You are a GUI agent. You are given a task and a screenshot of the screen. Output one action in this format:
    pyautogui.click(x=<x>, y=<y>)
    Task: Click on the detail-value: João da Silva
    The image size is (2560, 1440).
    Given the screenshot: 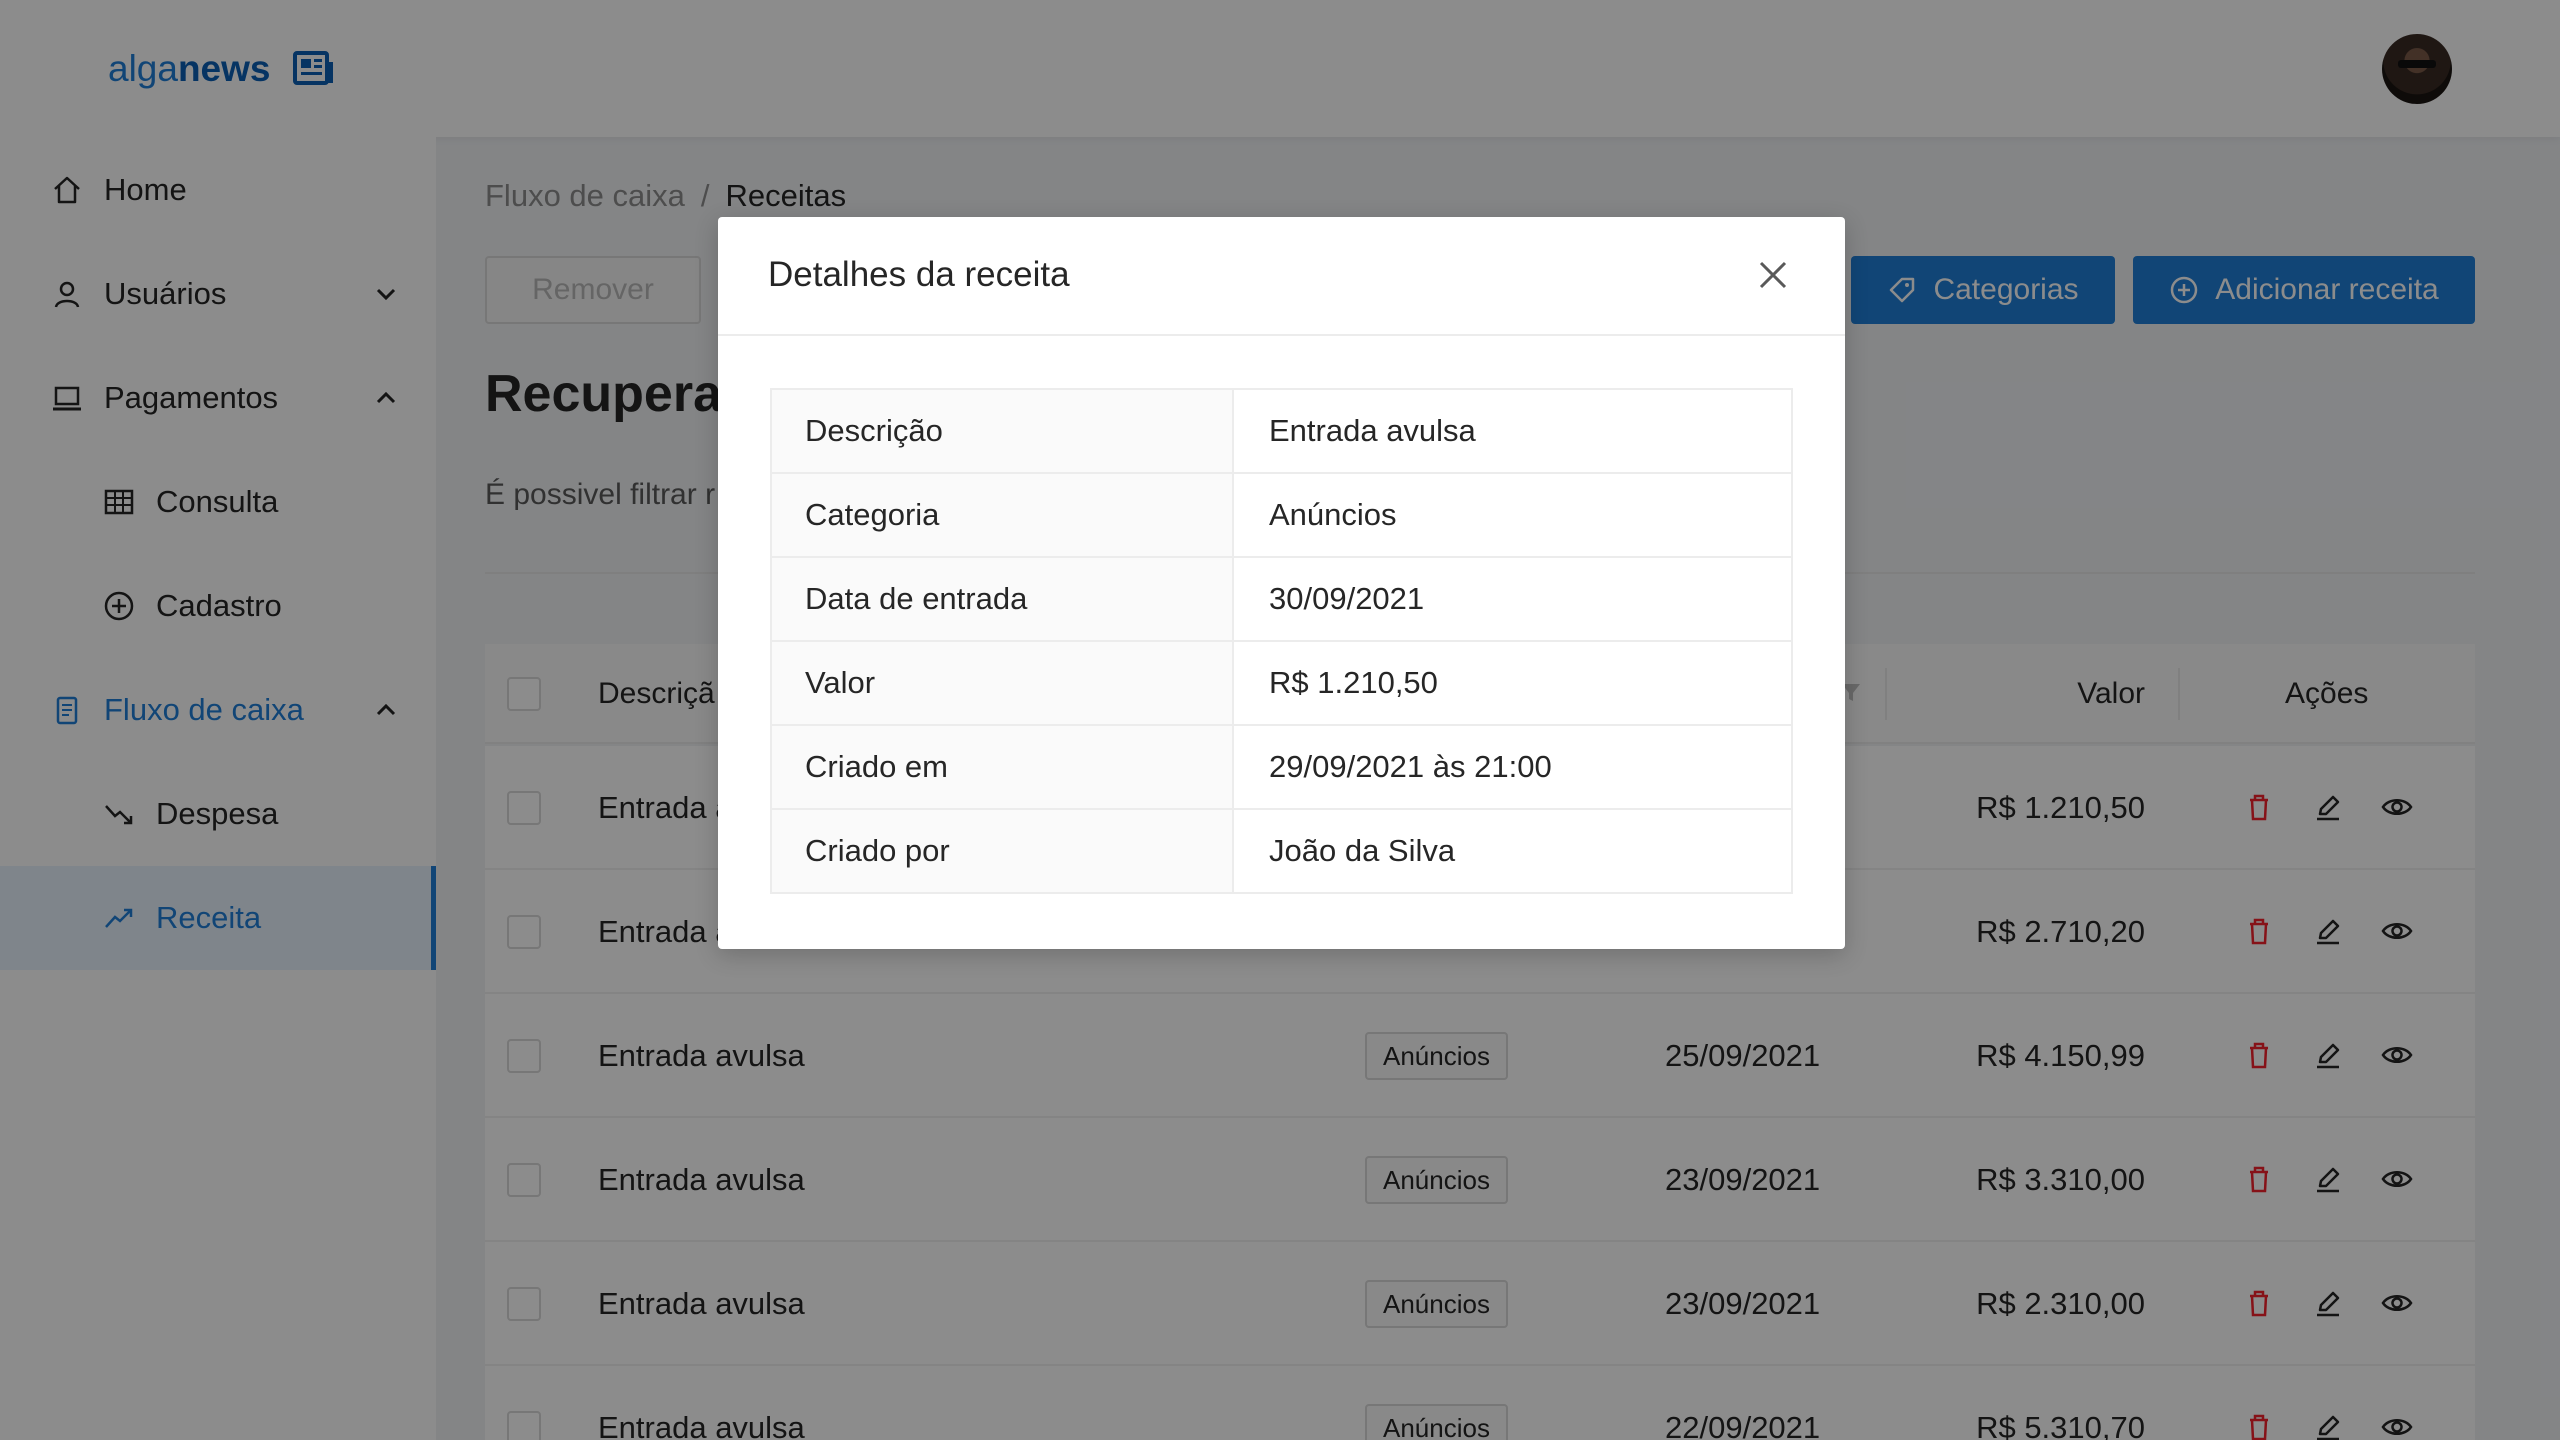 What is the action you would take?
    pyautogui.click(x=1512, y=851)
    